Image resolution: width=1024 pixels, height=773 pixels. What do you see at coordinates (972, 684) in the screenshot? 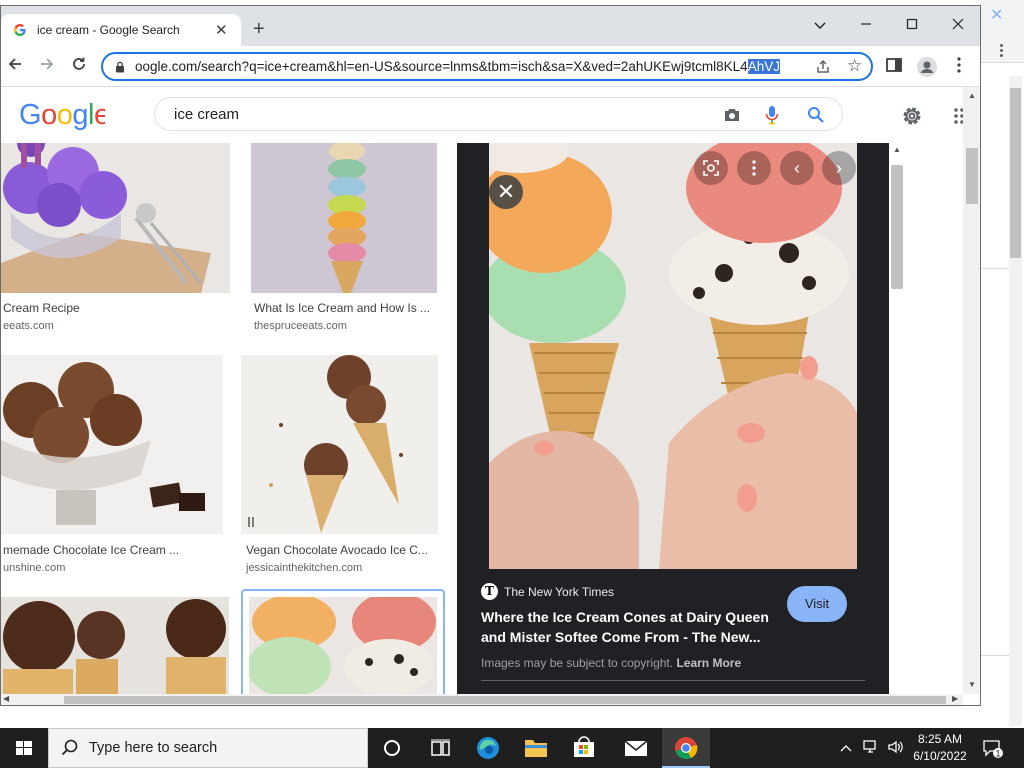
I see `scroll-down-arrow-icon: ▼` at bounding box center [972, 684].